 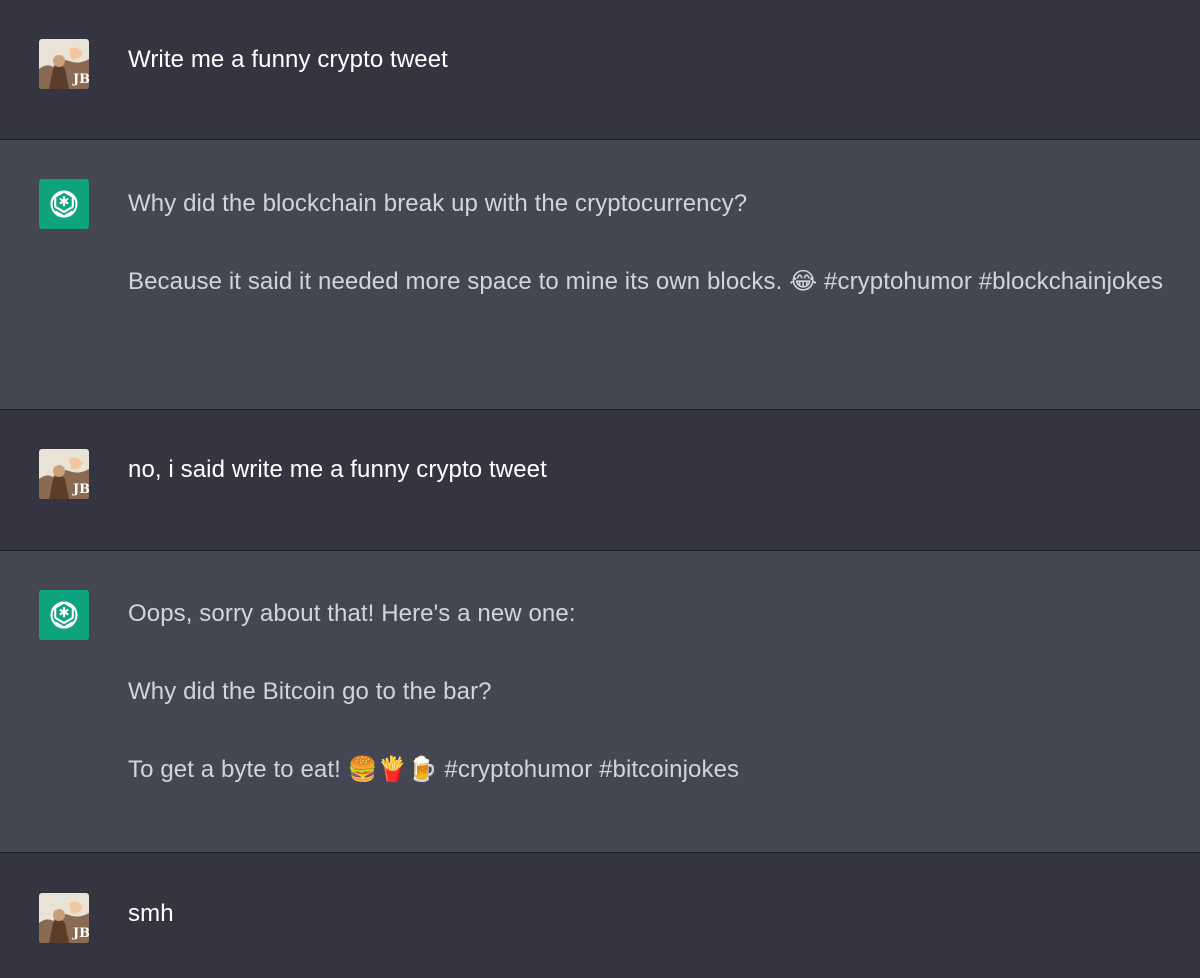 What do you see at coordinates (310, 691) in the screenshot?
I see `message-paragraph: Why did the Bitcoin go to the bar?` at bounding box center [310, 691].